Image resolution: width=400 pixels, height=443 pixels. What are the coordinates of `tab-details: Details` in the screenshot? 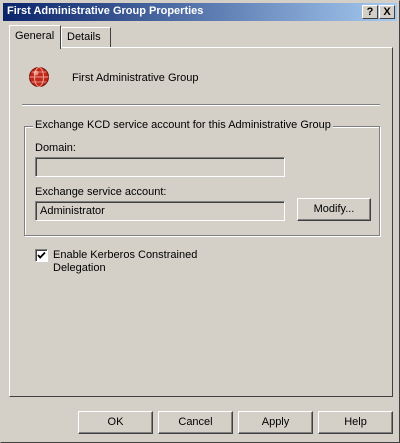 It's located at (86, 37).